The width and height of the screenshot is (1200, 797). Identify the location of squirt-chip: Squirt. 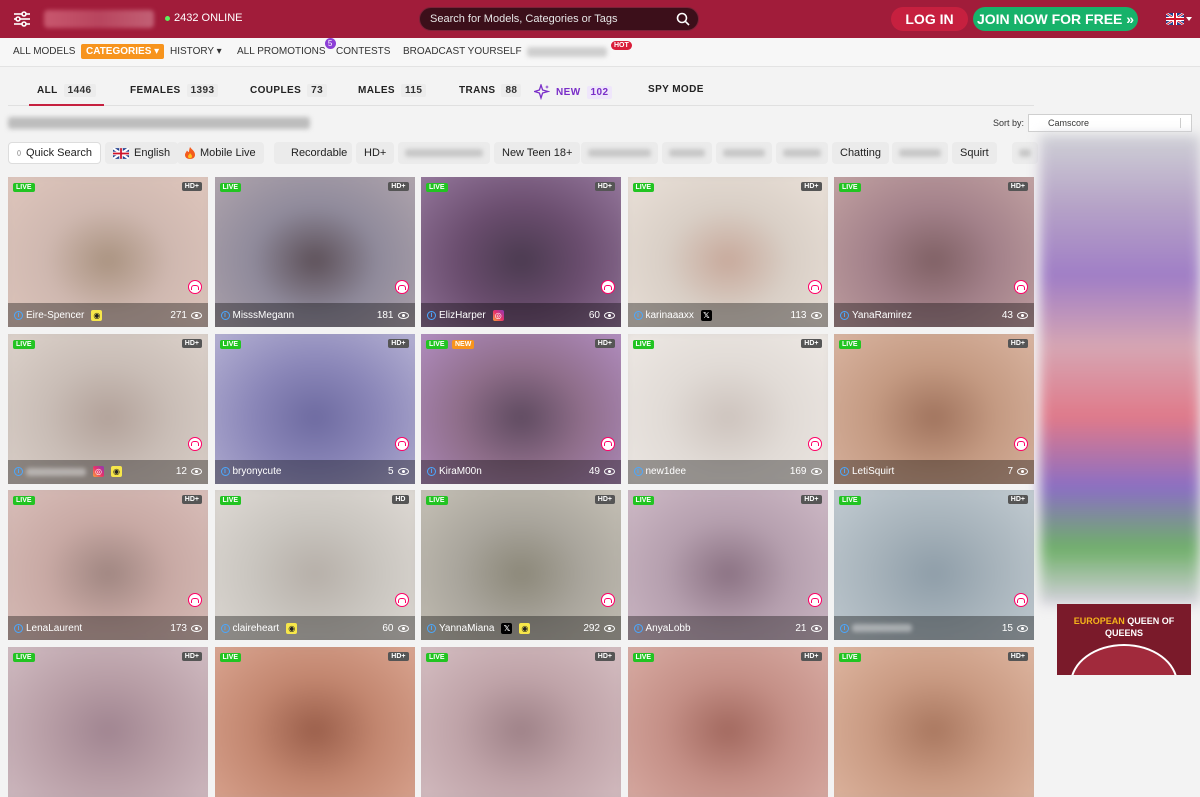
(974, 153).